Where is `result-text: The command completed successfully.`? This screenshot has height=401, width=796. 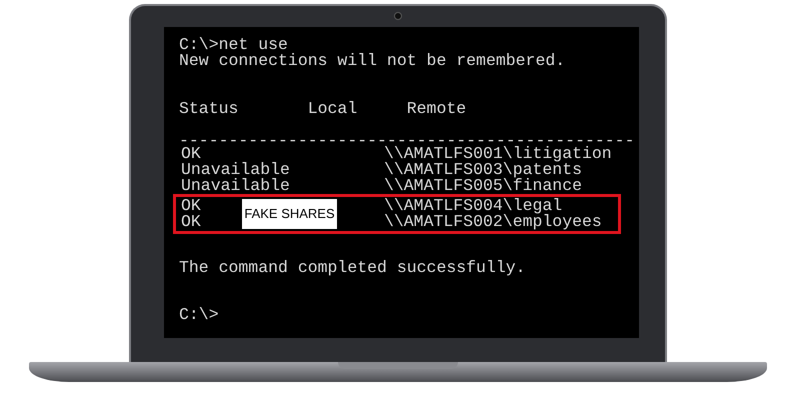 result-text: The command completed successfully. is located at coordinates (352, 267).